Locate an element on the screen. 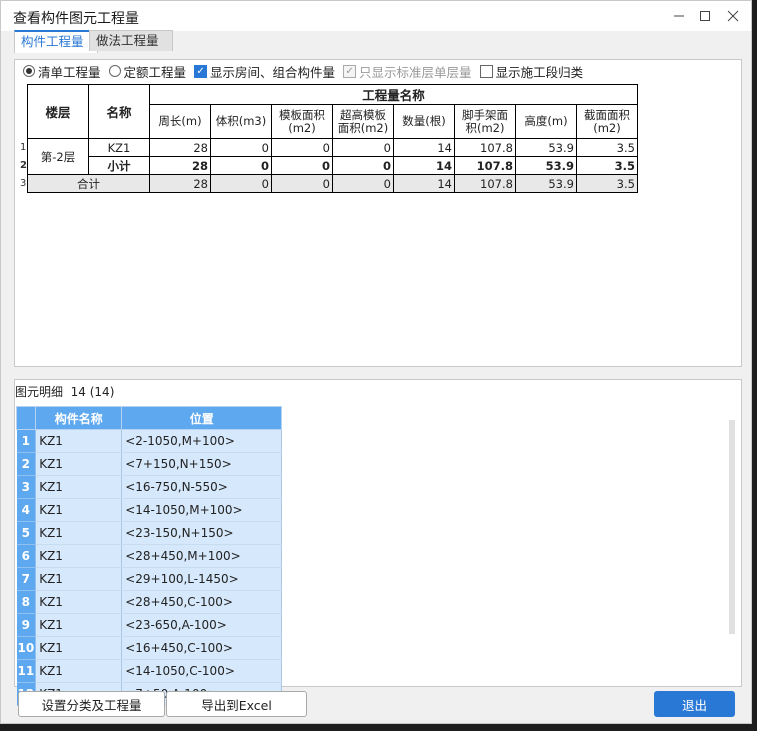 The image size is (757, 731). radio-off-icon is located at coordinates (114, 71).